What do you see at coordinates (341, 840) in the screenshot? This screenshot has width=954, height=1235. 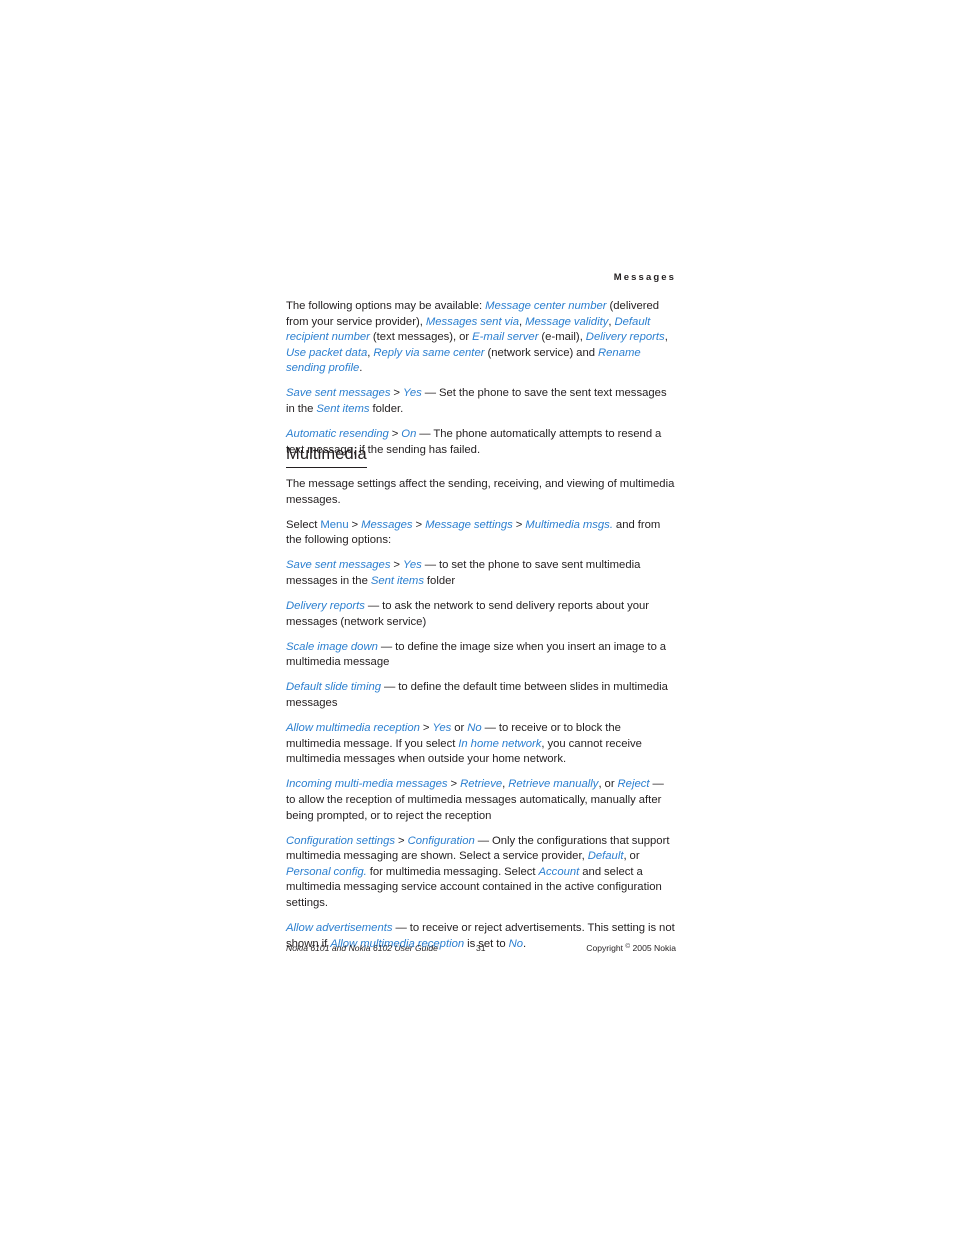 I see `ui-string: Configuration settings` at bounding box center [341, 840].